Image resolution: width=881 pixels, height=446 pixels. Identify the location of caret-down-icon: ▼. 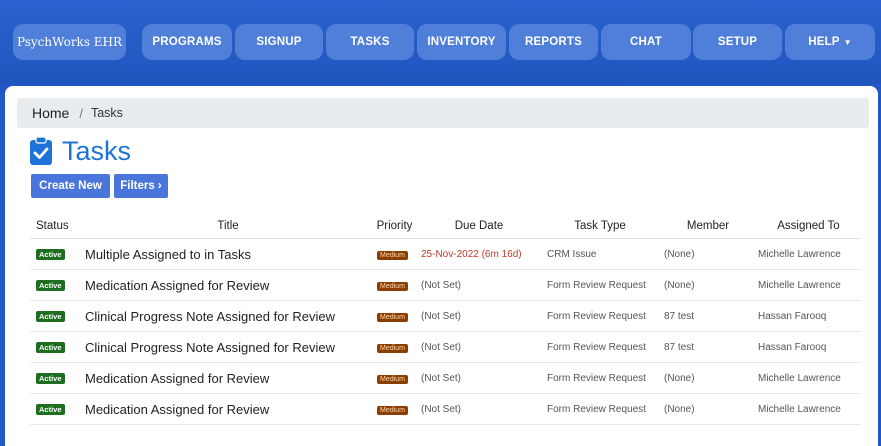
(847, 42).